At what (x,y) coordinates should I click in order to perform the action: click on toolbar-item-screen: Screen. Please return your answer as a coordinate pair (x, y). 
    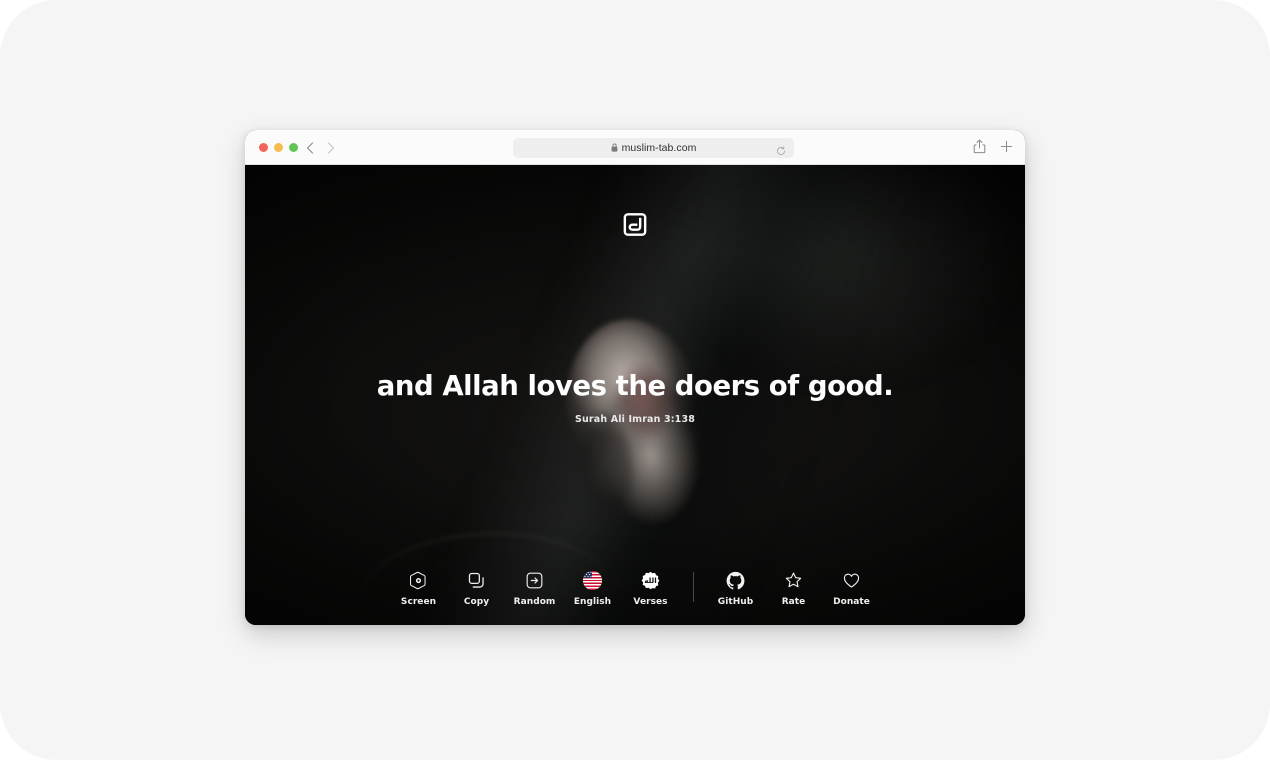
    Looking at the image, I should click on (419, 588).